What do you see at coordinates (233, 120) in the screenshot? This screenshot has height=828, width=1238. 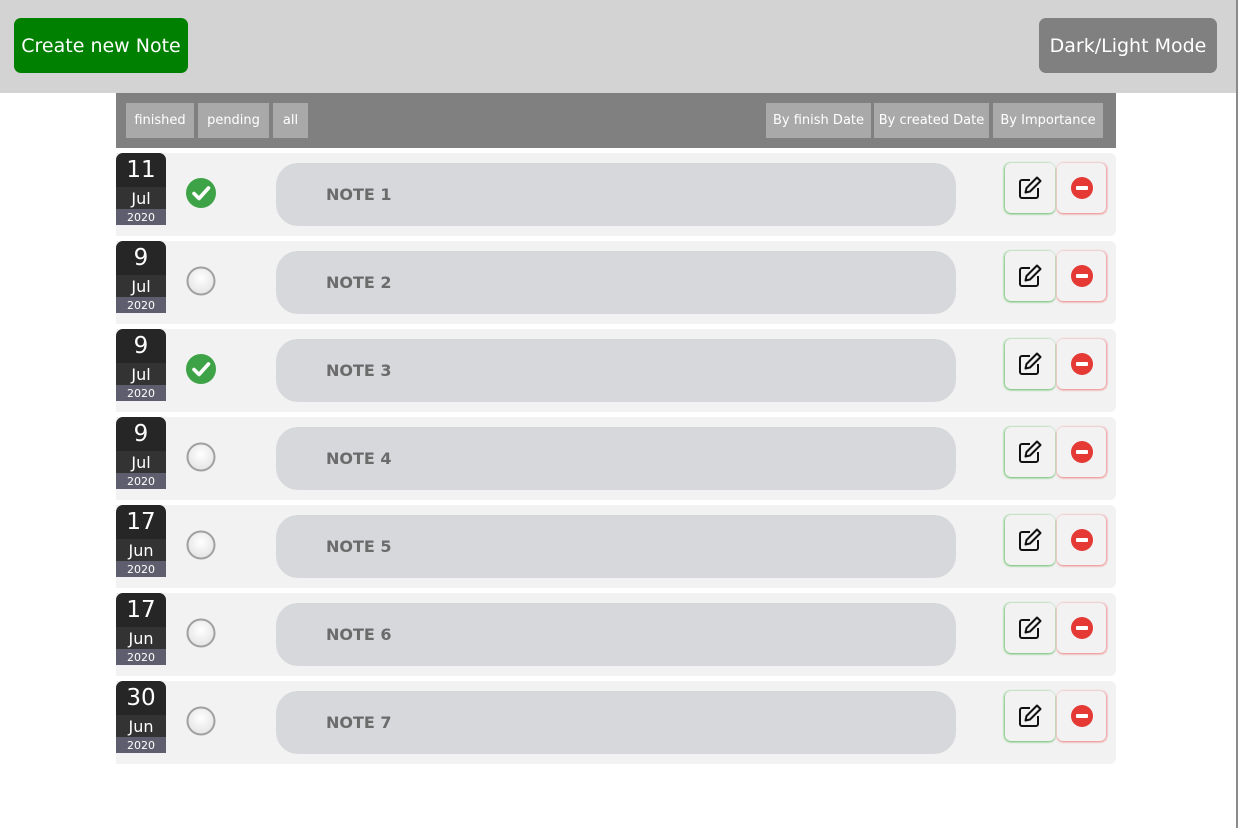 I see `filter-pending-button: pending` at bounding box center [233, 120].